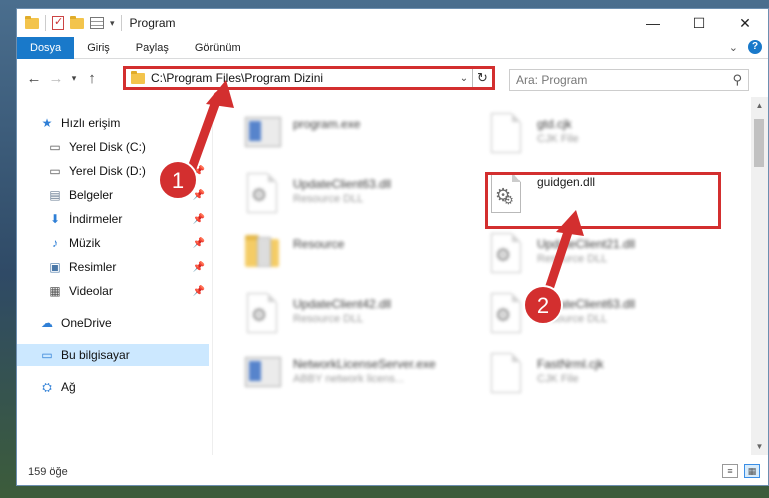  I want to click on view-switcher: ≡ ▦, so click(741, 471).